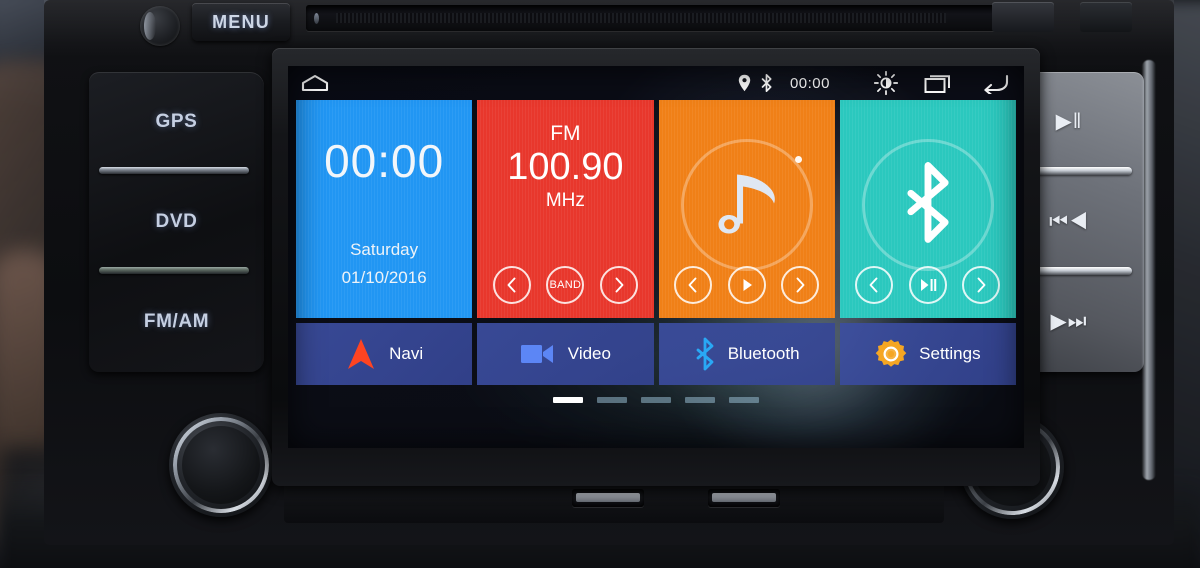 The image size is (1200, 568). I want to click on gear-icon, so click(891, 354).